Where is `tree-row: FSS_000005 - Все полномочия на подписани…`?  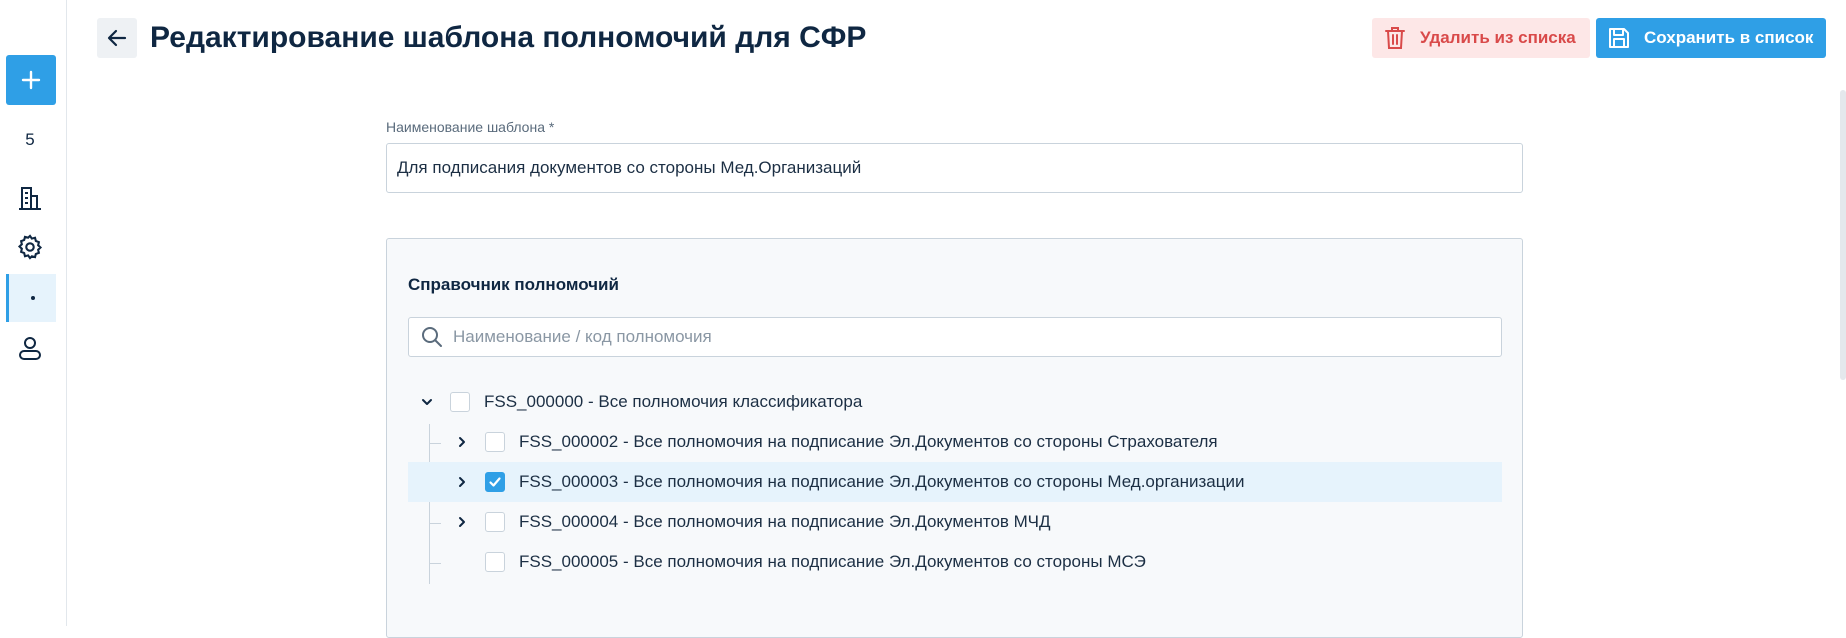 tree-row: FSS_000005 - Все полномочия на подписани… is located at coordinates (955, 562).